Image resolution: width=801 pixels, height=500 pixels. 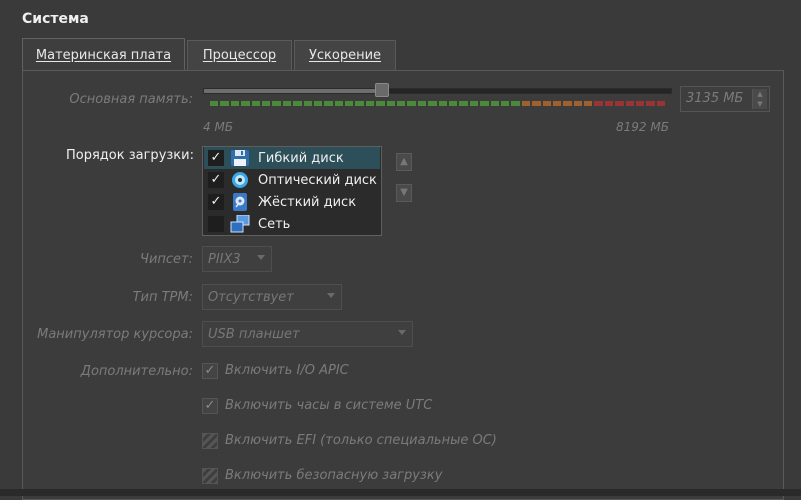 What do you see at coordinates (437, 91) in the screenshot?
I see `memory-slider-track` at bounding box center [437, 91].